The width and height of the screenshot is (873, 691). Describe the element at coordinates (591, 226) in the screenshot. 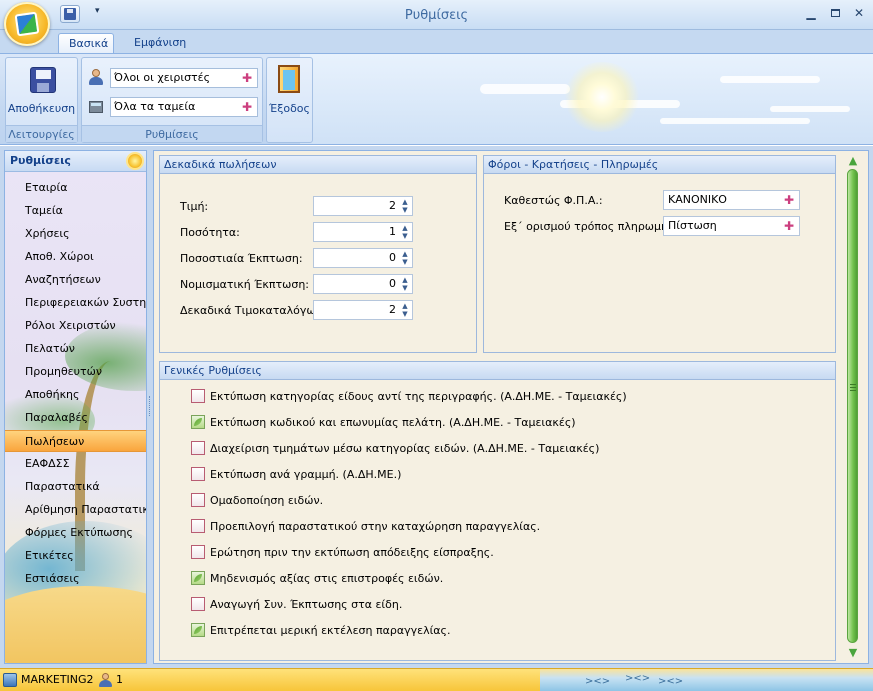

I see `default-payment-label: Εξ΄ ορισμού τρόπος πληρωμής:` at that location.